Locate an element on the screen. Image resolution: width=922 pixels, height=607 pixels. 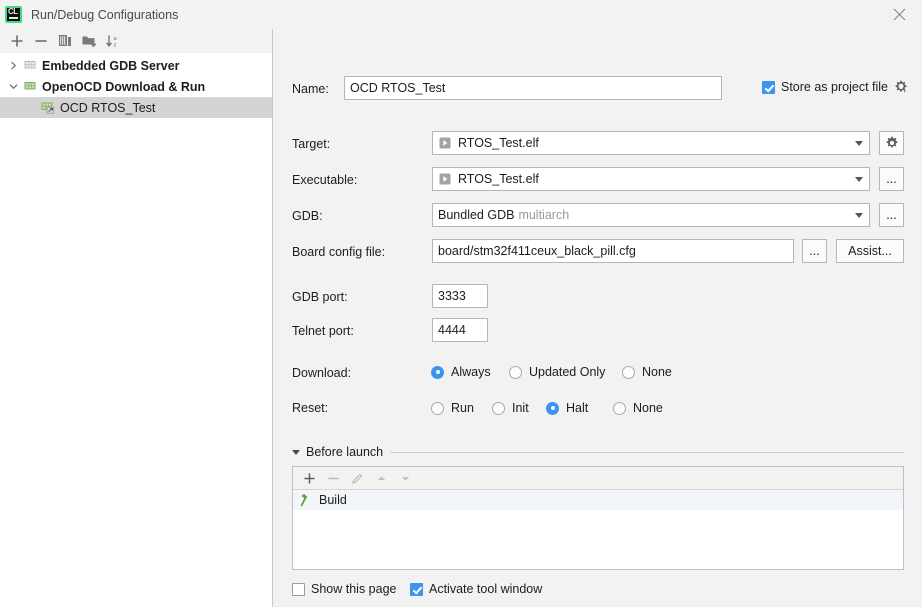
tree-item-label: OpenOCD Download & Run is located at coordinates (124, 86).